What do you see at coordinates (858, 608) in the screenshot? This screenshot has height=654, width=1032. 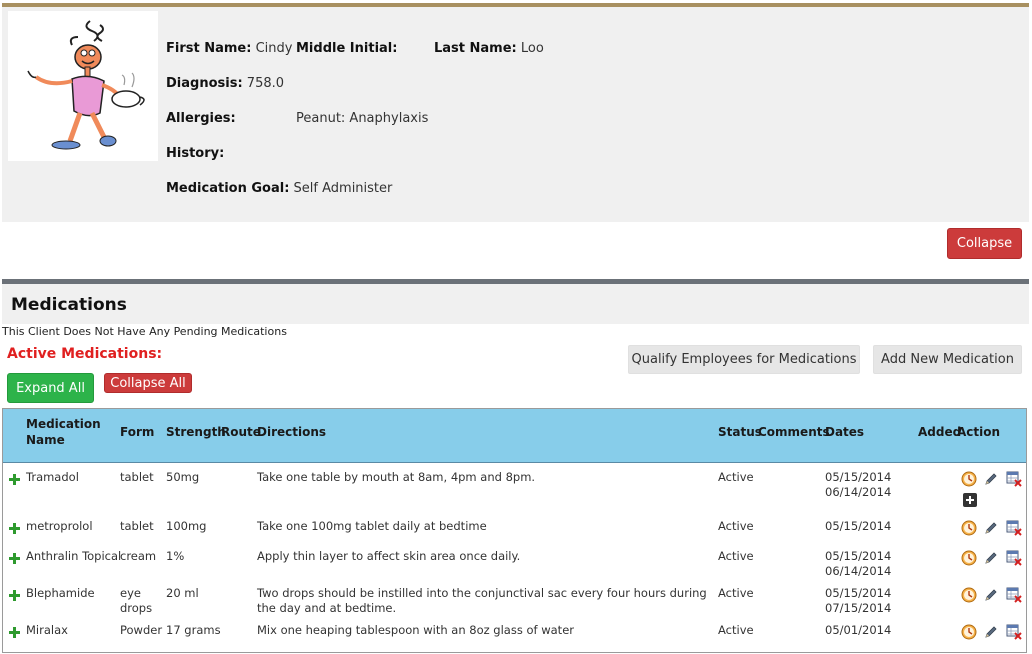 I see `med-date-end: 07/15/2014` at bounding box center [858, 608].